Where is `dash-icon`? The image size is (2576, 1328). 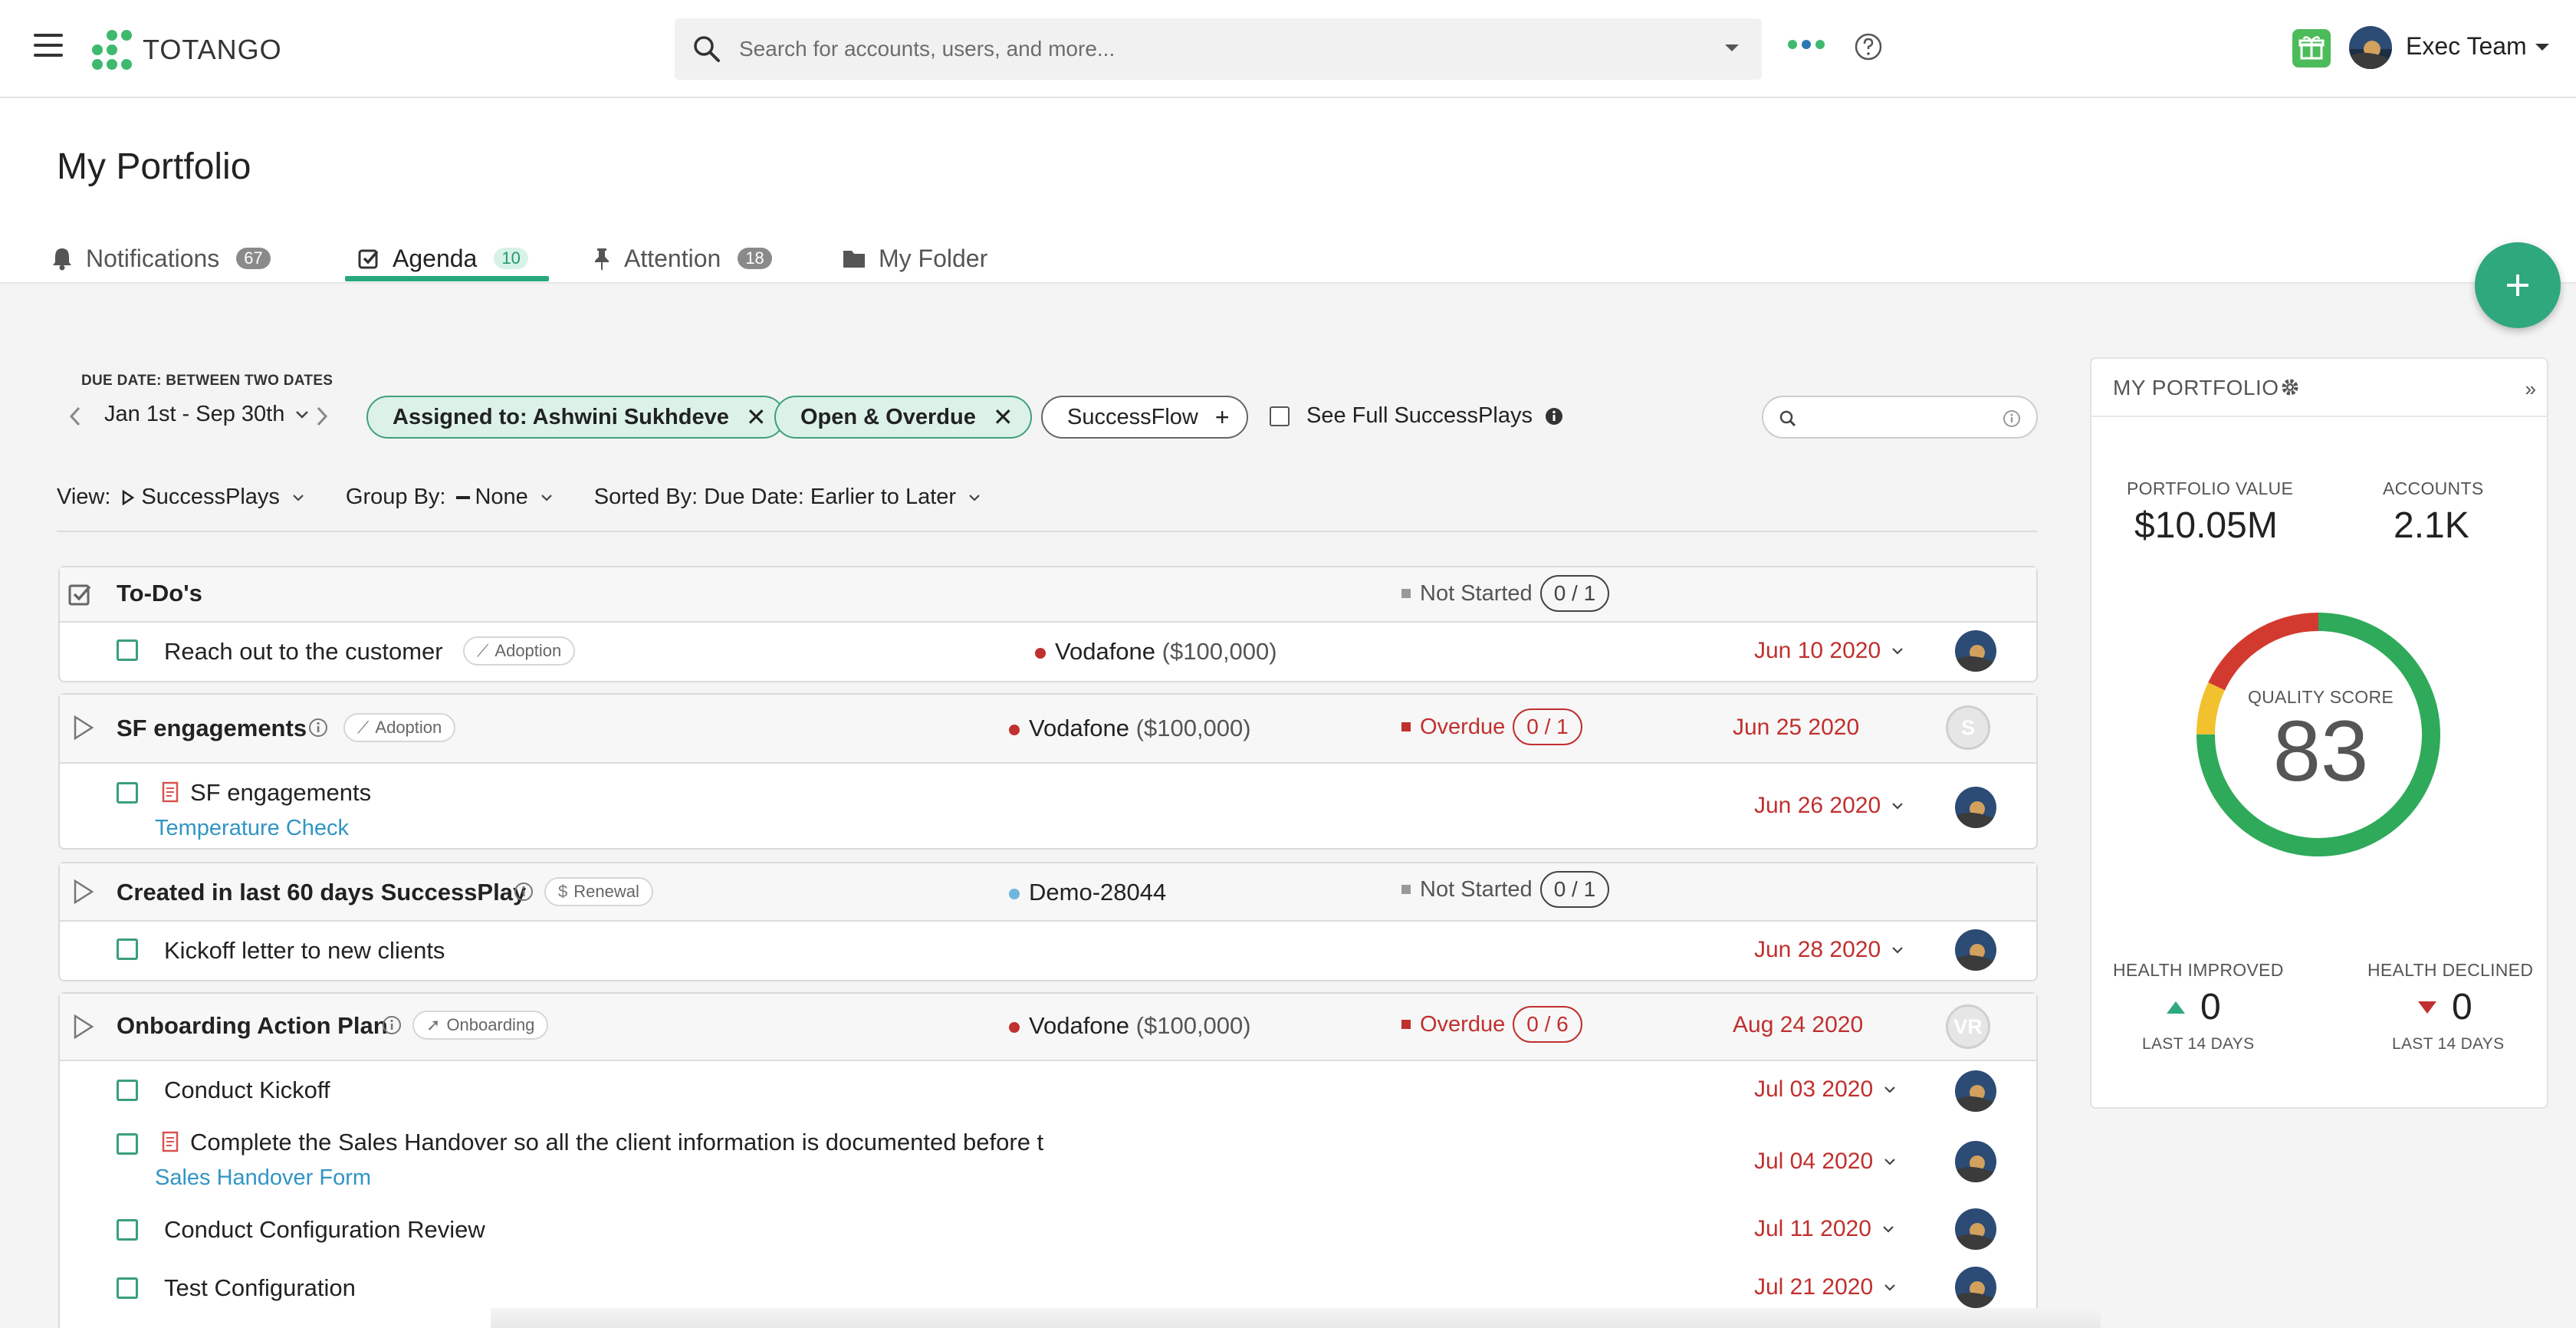
dash-icon is located at coordinates (464, 497).